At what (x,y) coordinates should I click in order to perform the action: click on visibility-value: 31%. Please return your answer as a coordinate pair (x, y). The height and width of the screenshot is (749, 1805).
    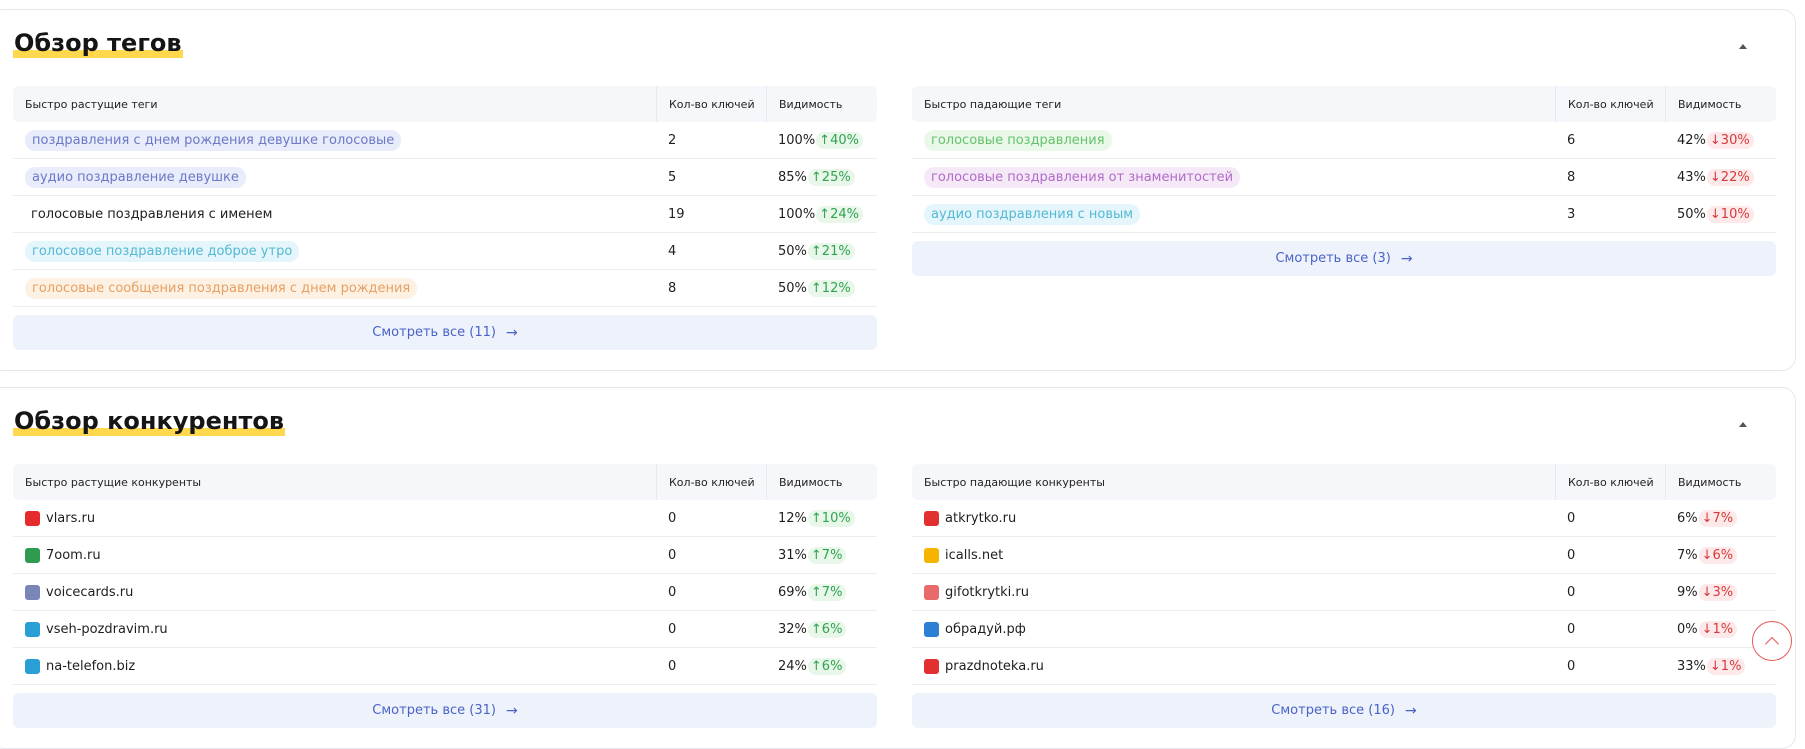
    Looking at the image, I should click on (792, 555).